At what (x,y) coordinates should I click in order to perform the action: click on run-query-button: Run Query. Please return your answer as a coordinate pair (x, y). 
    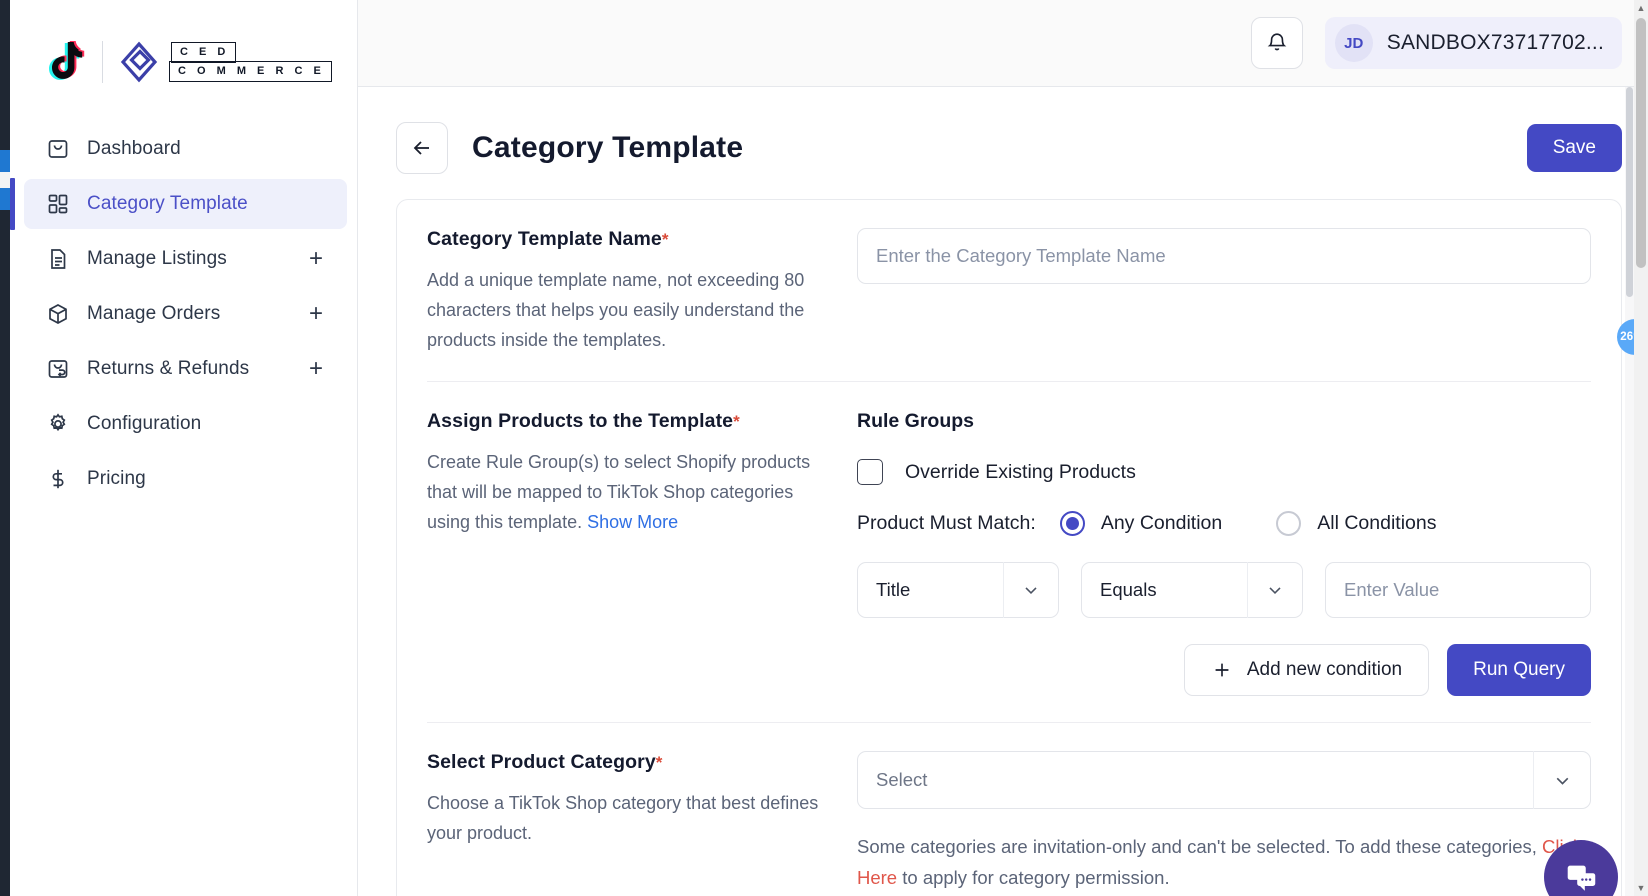
    Looking at the image, I should click on (1519, 670).